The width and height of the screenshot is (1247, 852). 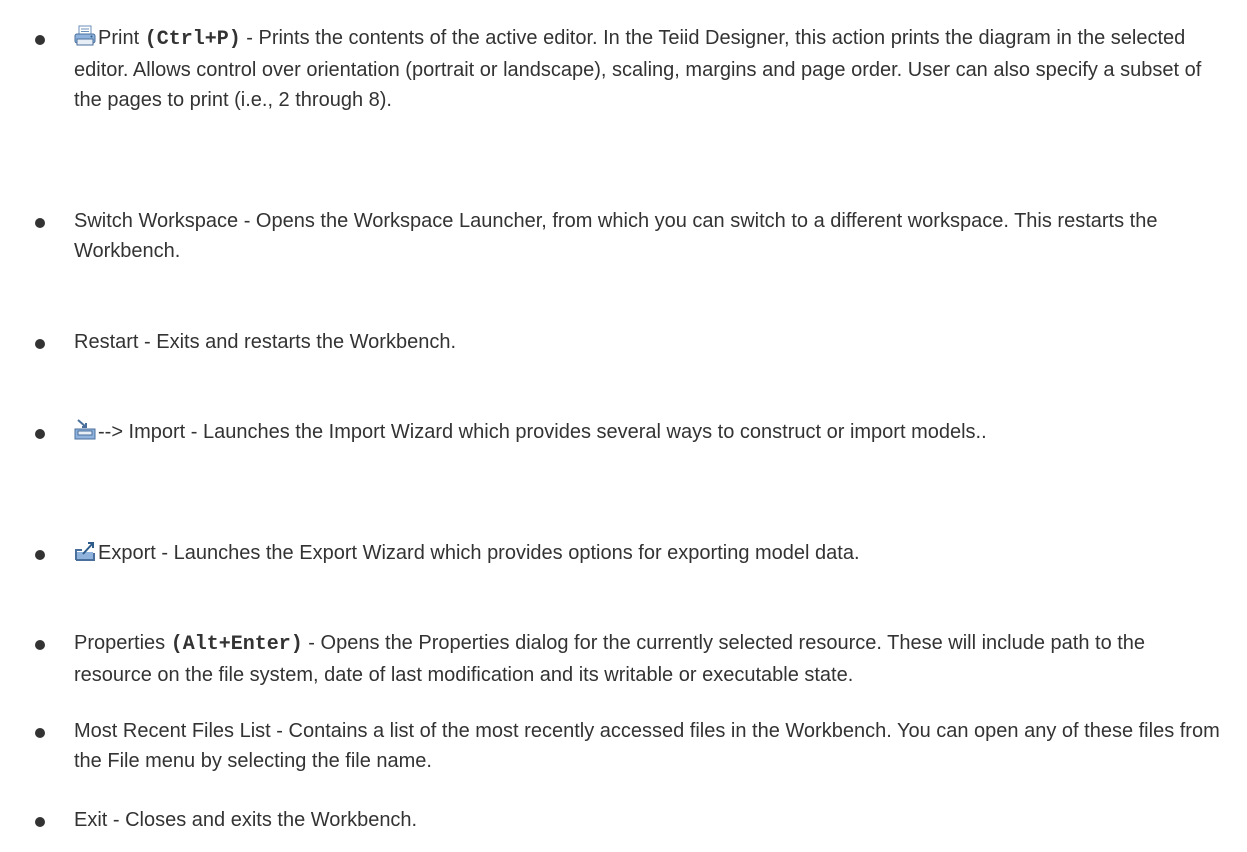 I want to click on exit-text: Exit - Closes and exits the Workbench., so click(x=246, y=820).